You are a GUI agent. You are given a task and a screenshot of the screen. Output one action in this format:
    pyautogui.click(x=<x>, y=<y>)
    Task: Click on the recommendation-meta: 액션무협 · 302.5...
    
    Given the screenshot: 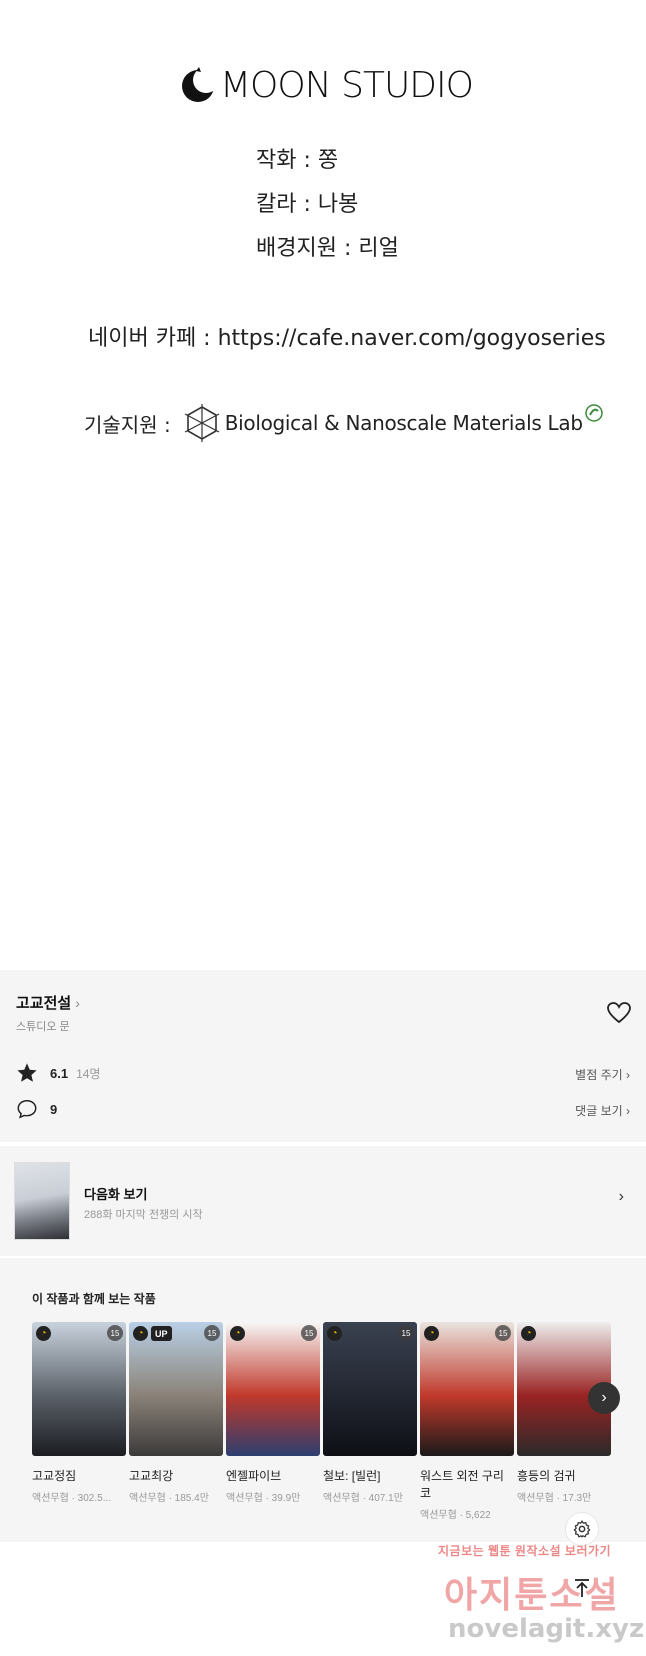 What is the action you would take?
    pyautogui.click(x=72, y=1498)
    